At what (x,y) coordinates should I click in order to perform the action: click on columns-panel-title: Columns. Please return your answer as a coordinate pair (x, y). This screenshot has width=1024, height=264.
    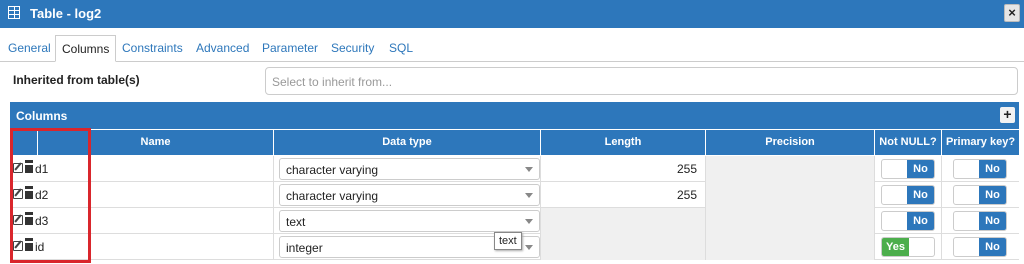
    Looking at the image, I should click on (42, 116).